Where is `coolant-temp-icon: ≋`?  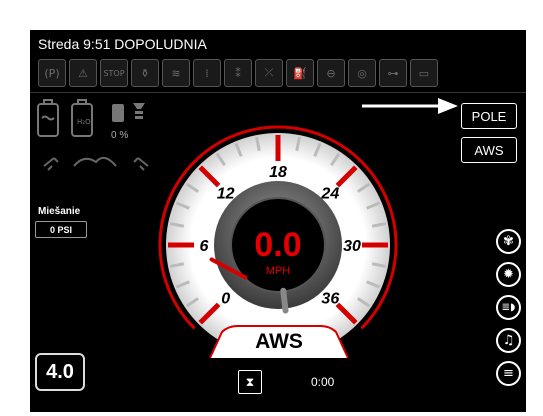
coolant-temp-icon: ≋ is located at coordinates (176, 73).